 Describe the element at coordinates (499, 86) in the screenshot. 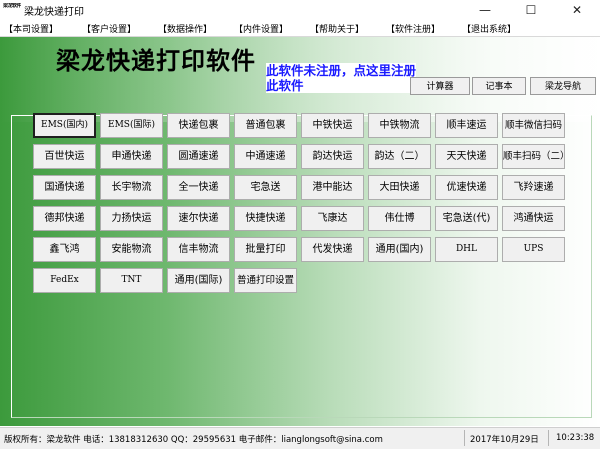

I see `notepad-button: 记事本` at that location.